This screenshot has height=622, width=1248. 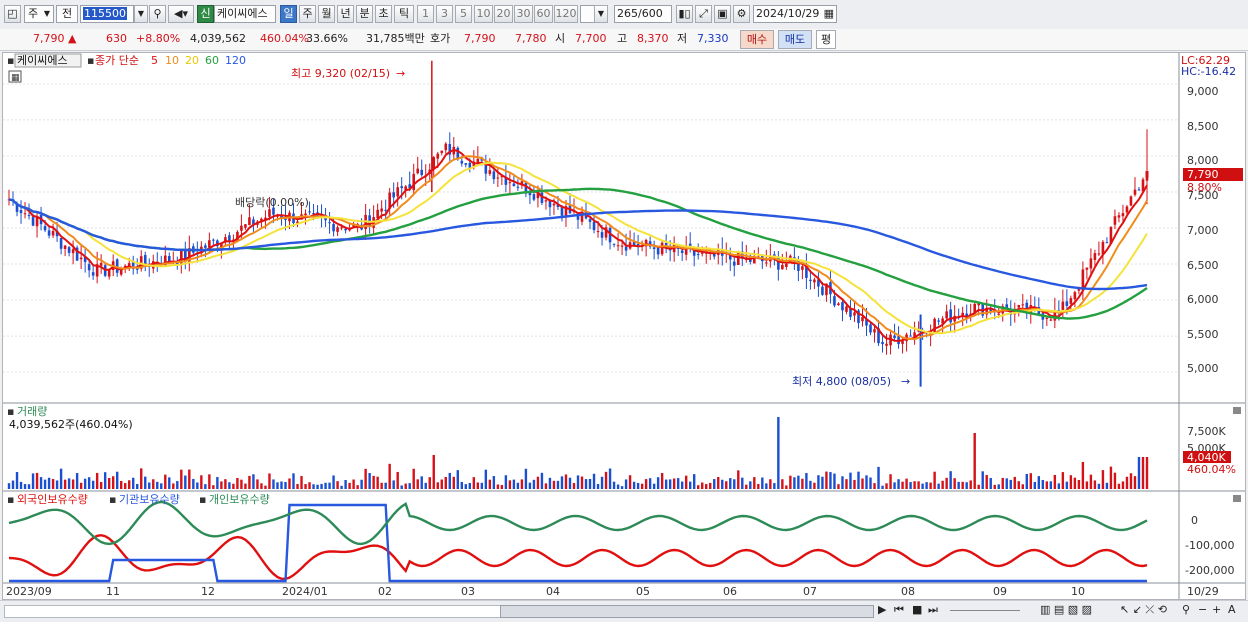 What do you see at coordinates (1216, 609) in the screenshot?
I see `plus-icon: +` at bounding box center [1216, 609].